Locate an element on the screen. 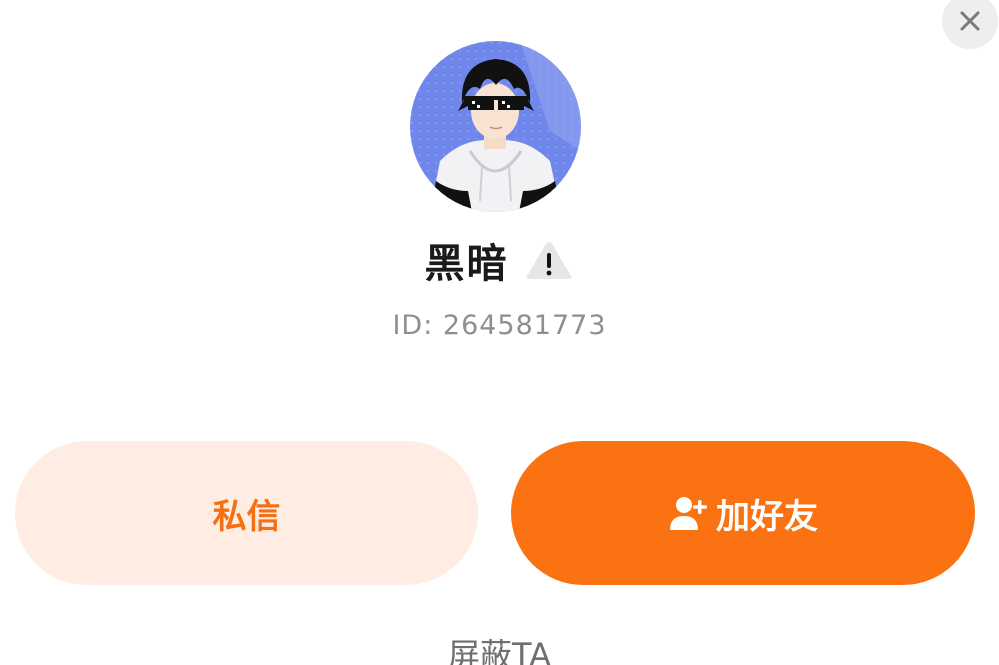 The width and height of the screenshot is (999, 665). user-id: ID: 264581773 is located at coordinates (499, 325).